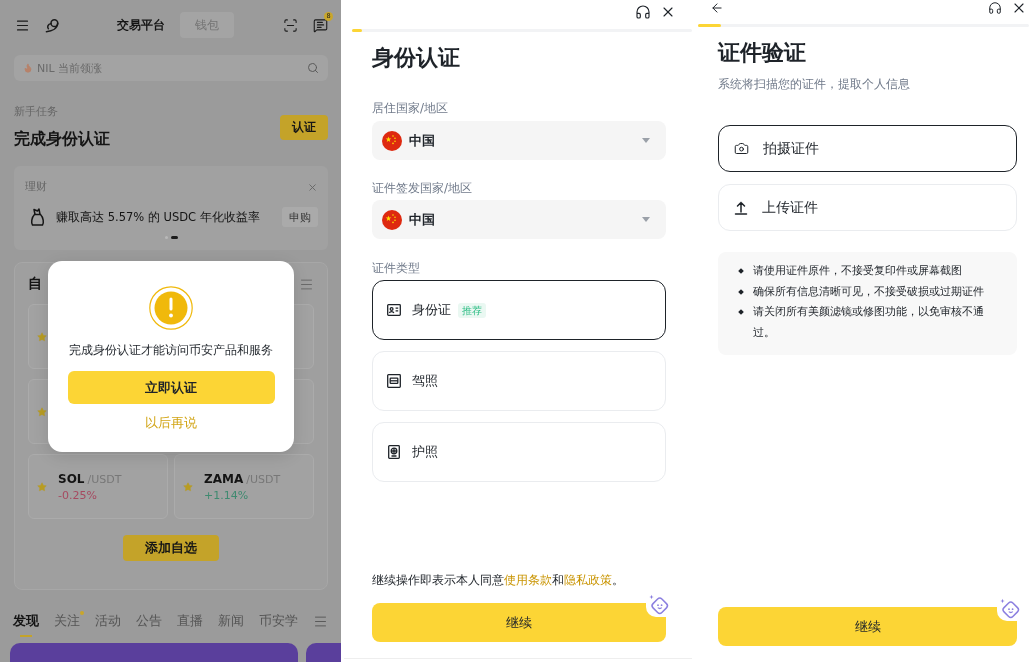  I want to click on document-option: 驾照, so click(519, 381).